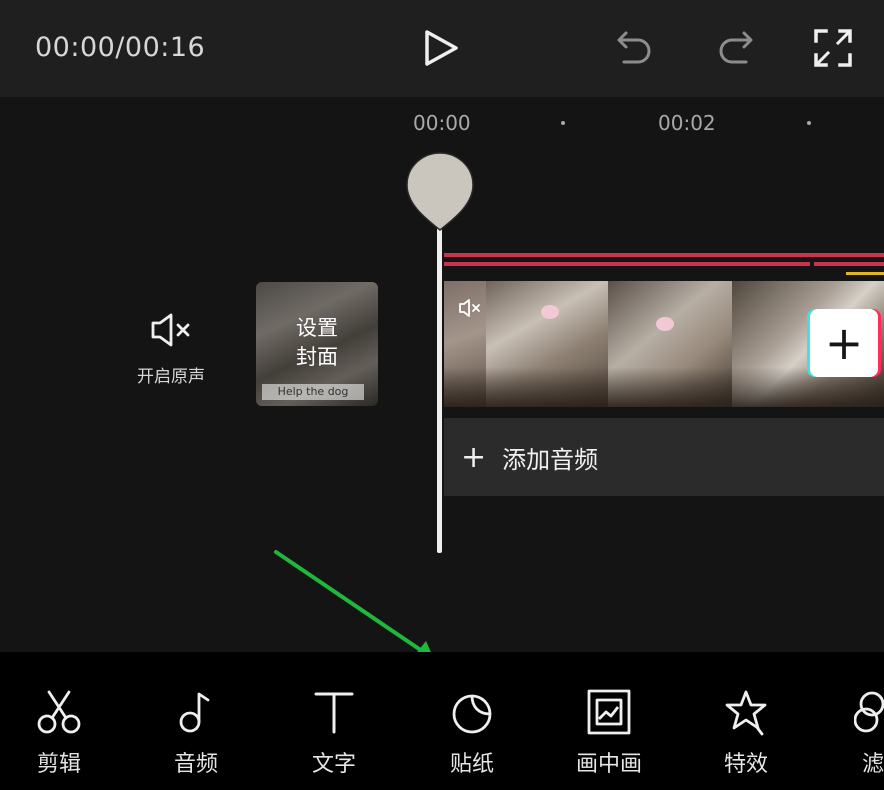  I want to click on star-effect-icon, so click(746, 713).